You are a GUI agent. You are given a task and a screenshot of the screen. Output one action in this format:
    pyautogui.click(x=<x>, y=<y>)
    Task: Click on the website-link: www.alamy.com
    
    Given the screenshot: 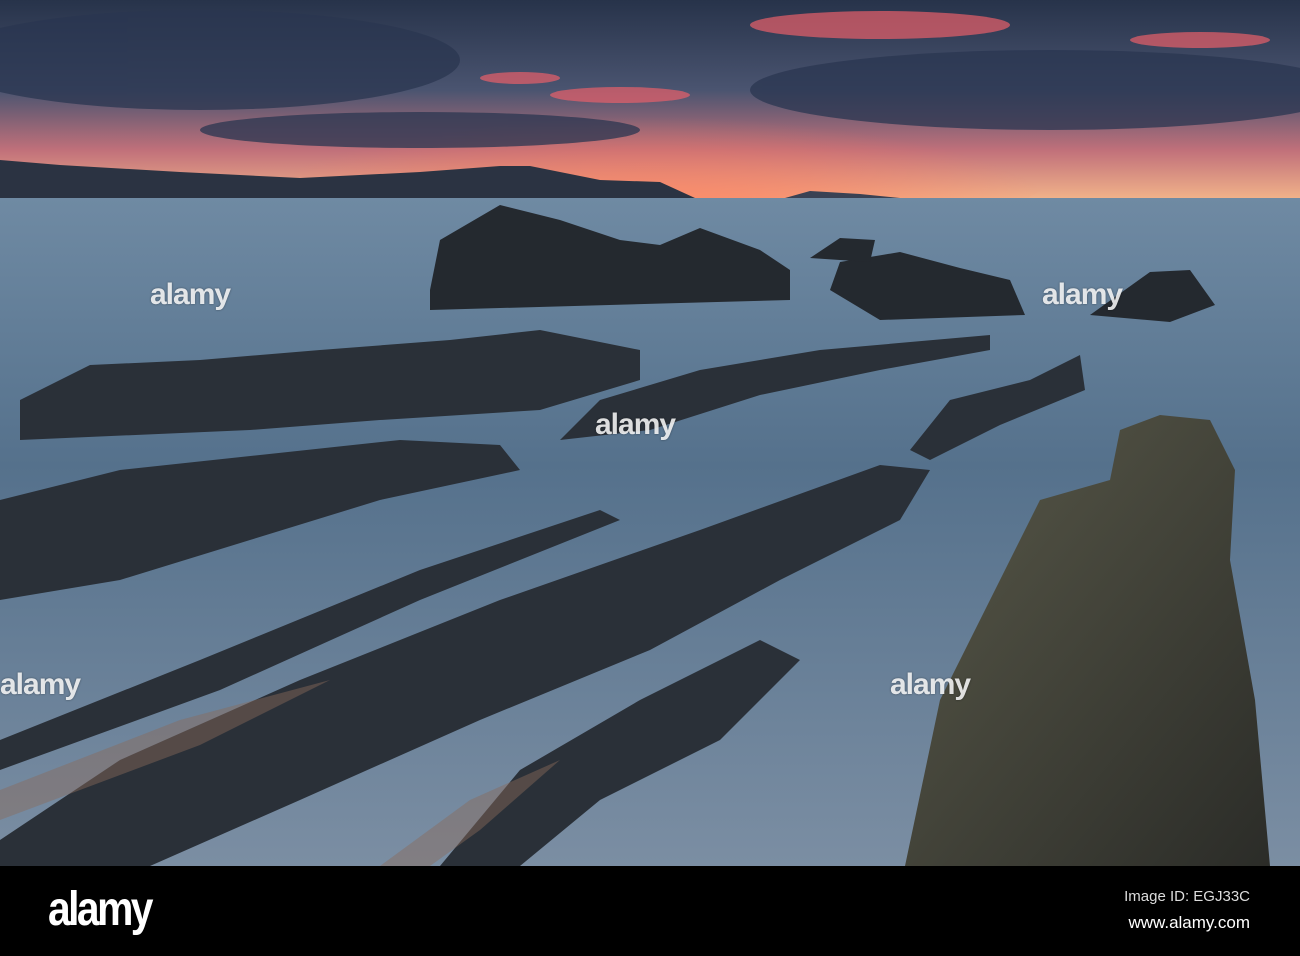 What is the action you would take?
    pyautogui.click(x=1189, y=923)
    